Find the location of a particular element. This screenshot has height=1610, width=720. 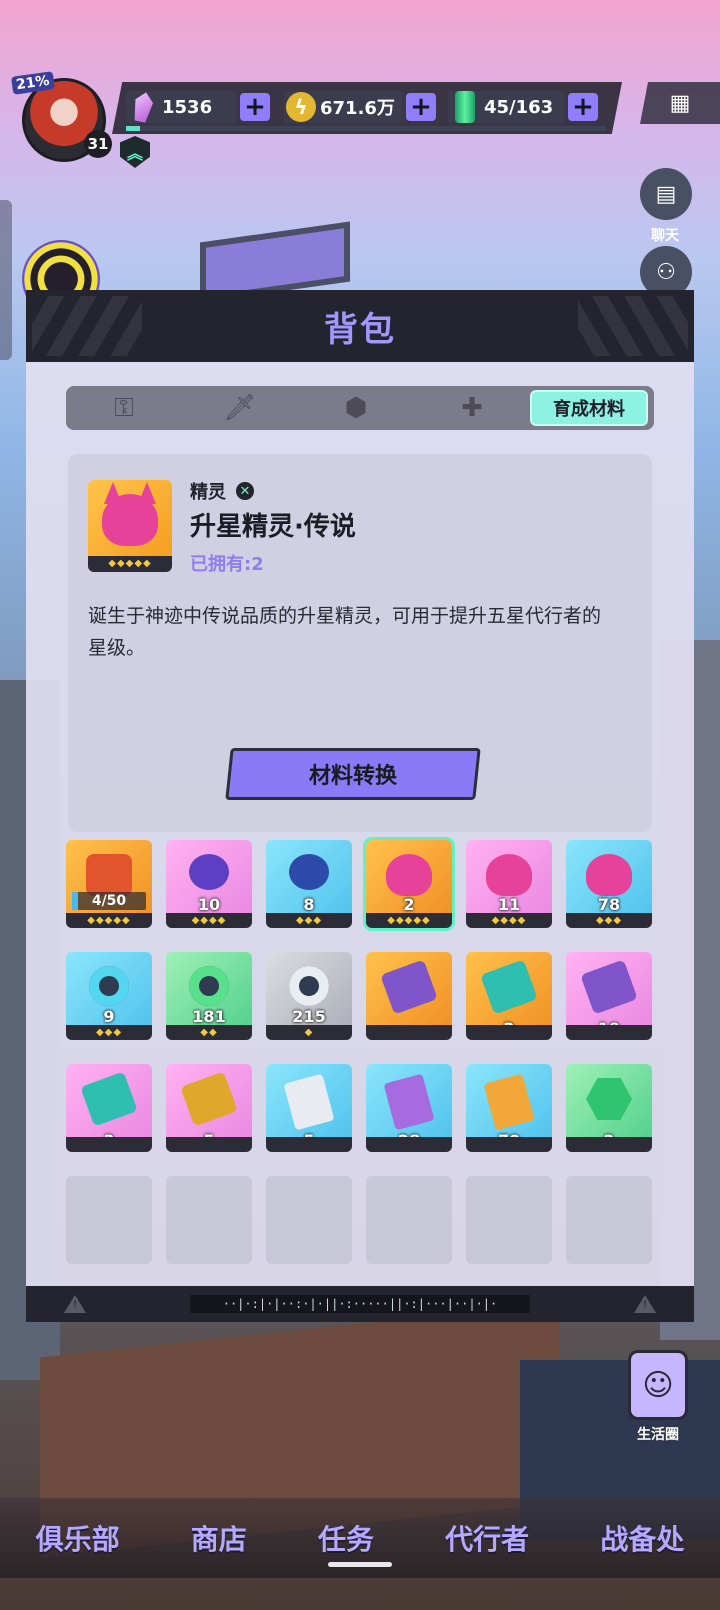

inventory-item: 2 ◆◆◆◆◆ is located at coordinates (409, 884).